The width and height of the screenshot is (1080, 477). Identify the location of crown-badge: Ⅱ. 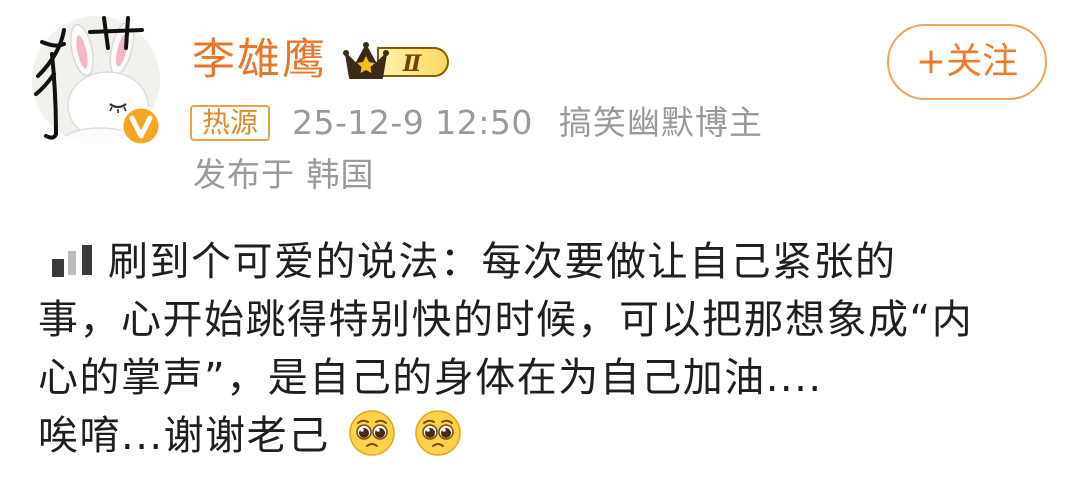
(398, 62).